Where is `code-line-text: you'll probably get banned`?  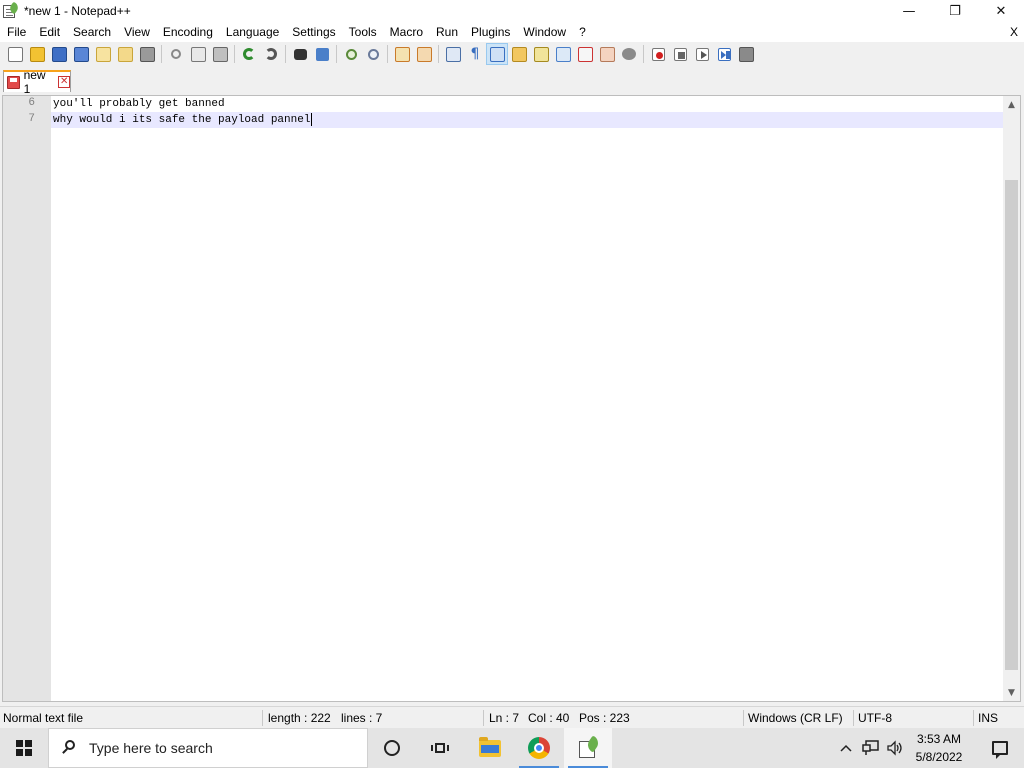 code-line-text: you'll probably get banned is located at coordinates (139, 104).